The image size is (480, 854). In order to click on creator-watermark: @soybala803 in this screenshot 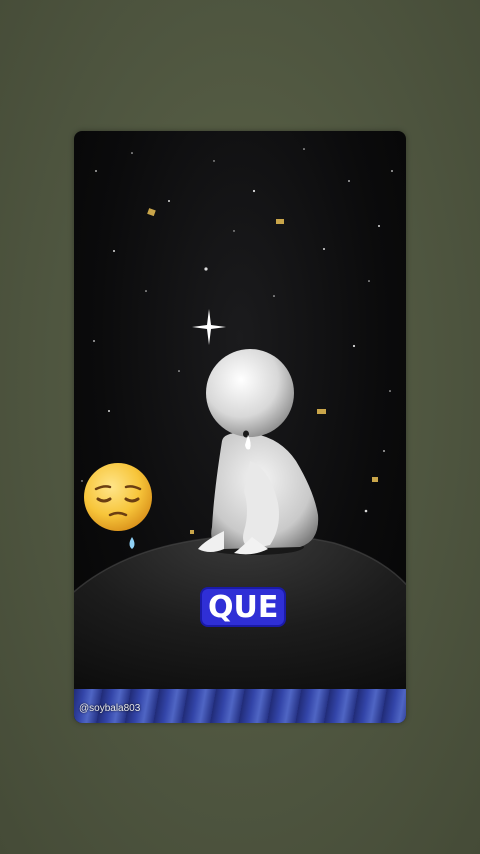, I will do `click(110, 708)`.